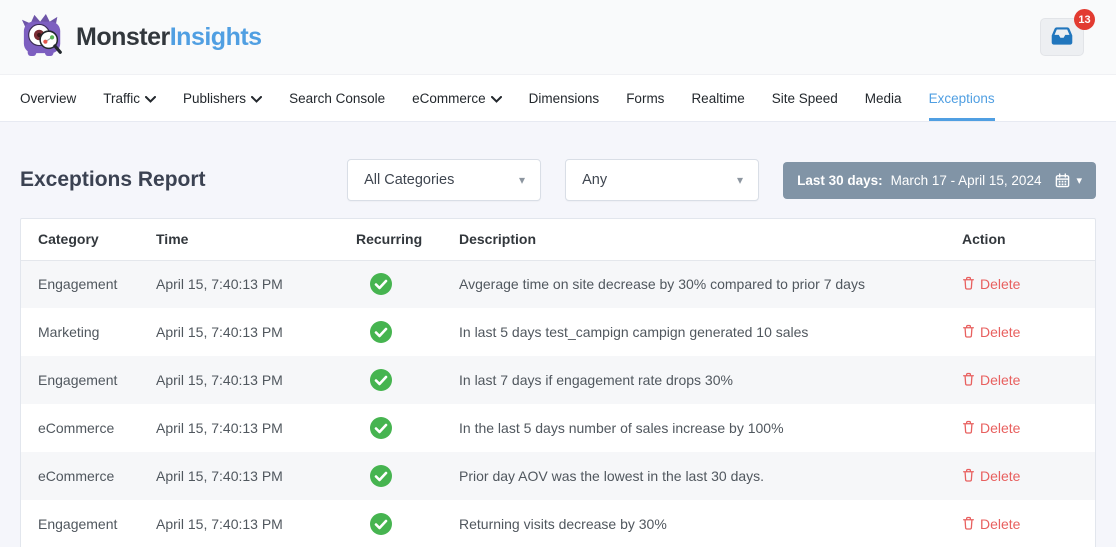 The height and width of the screenshot is (547, 1116). What do you see at coordinates (88, 240) in the screenshot?
I see `column-header-category: Category` at bounding box center [88, 240].